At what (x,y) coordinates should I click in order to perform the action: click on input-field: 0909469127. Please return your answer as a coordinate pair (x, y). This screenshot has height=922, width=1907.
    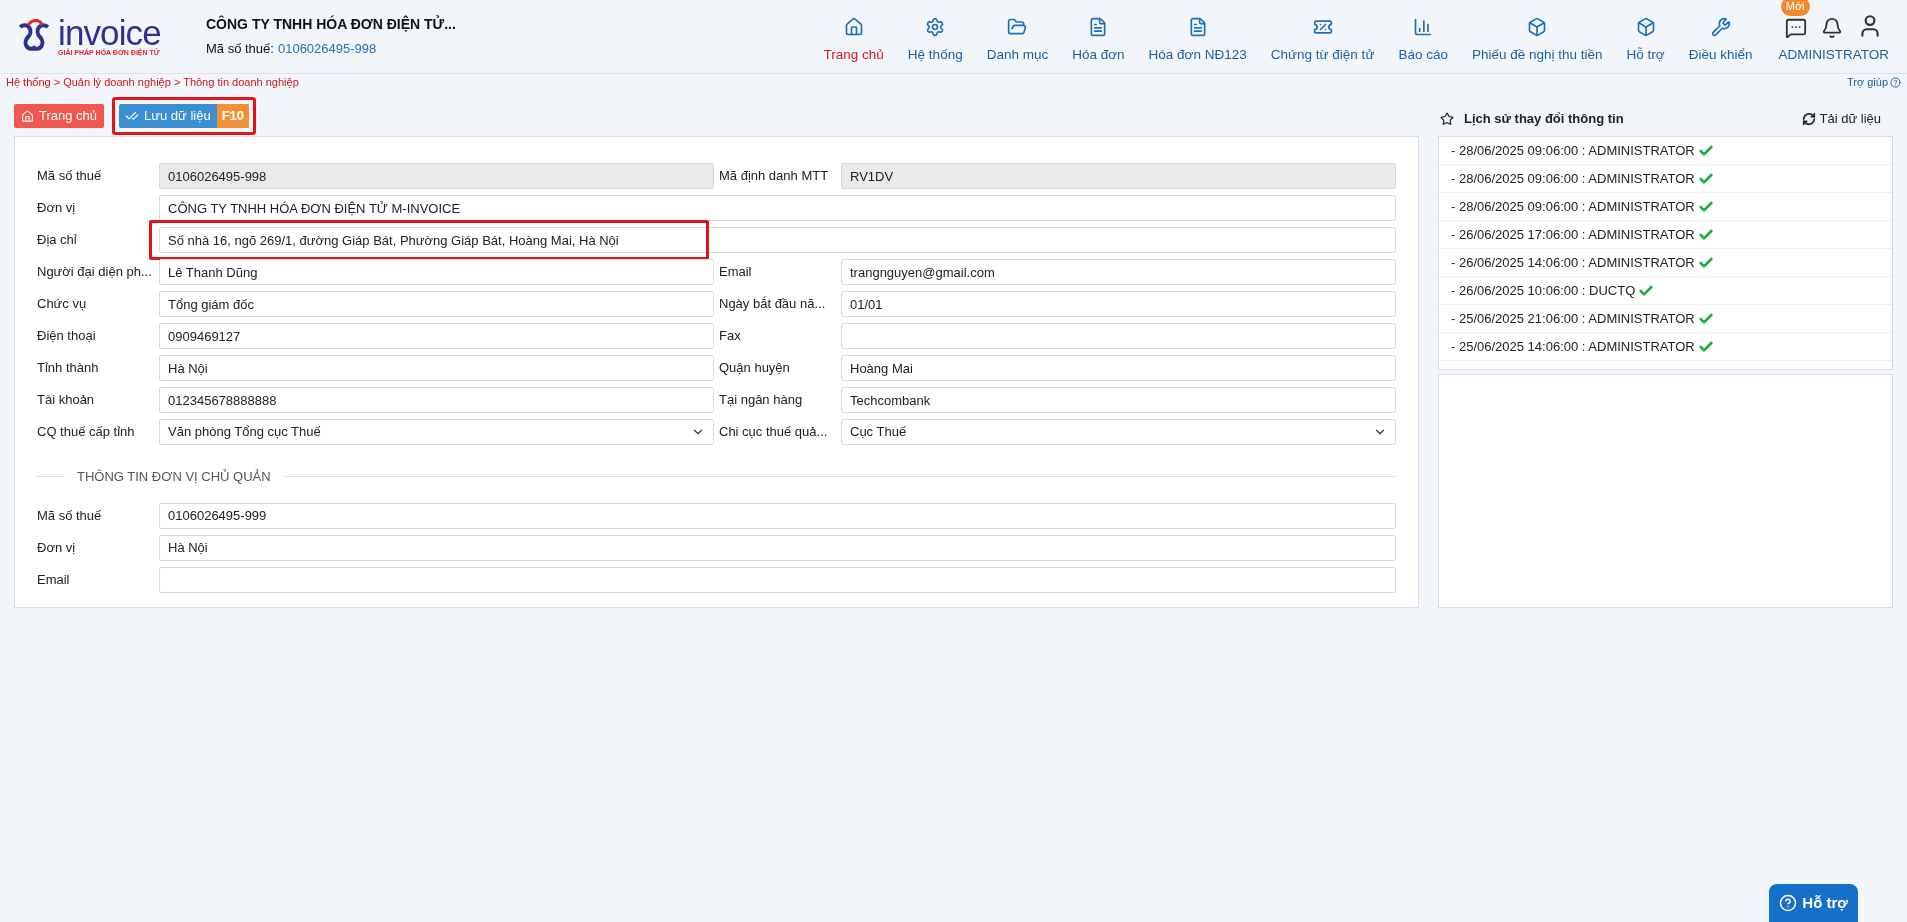
    Looking at the image, I should click on (436, 336).